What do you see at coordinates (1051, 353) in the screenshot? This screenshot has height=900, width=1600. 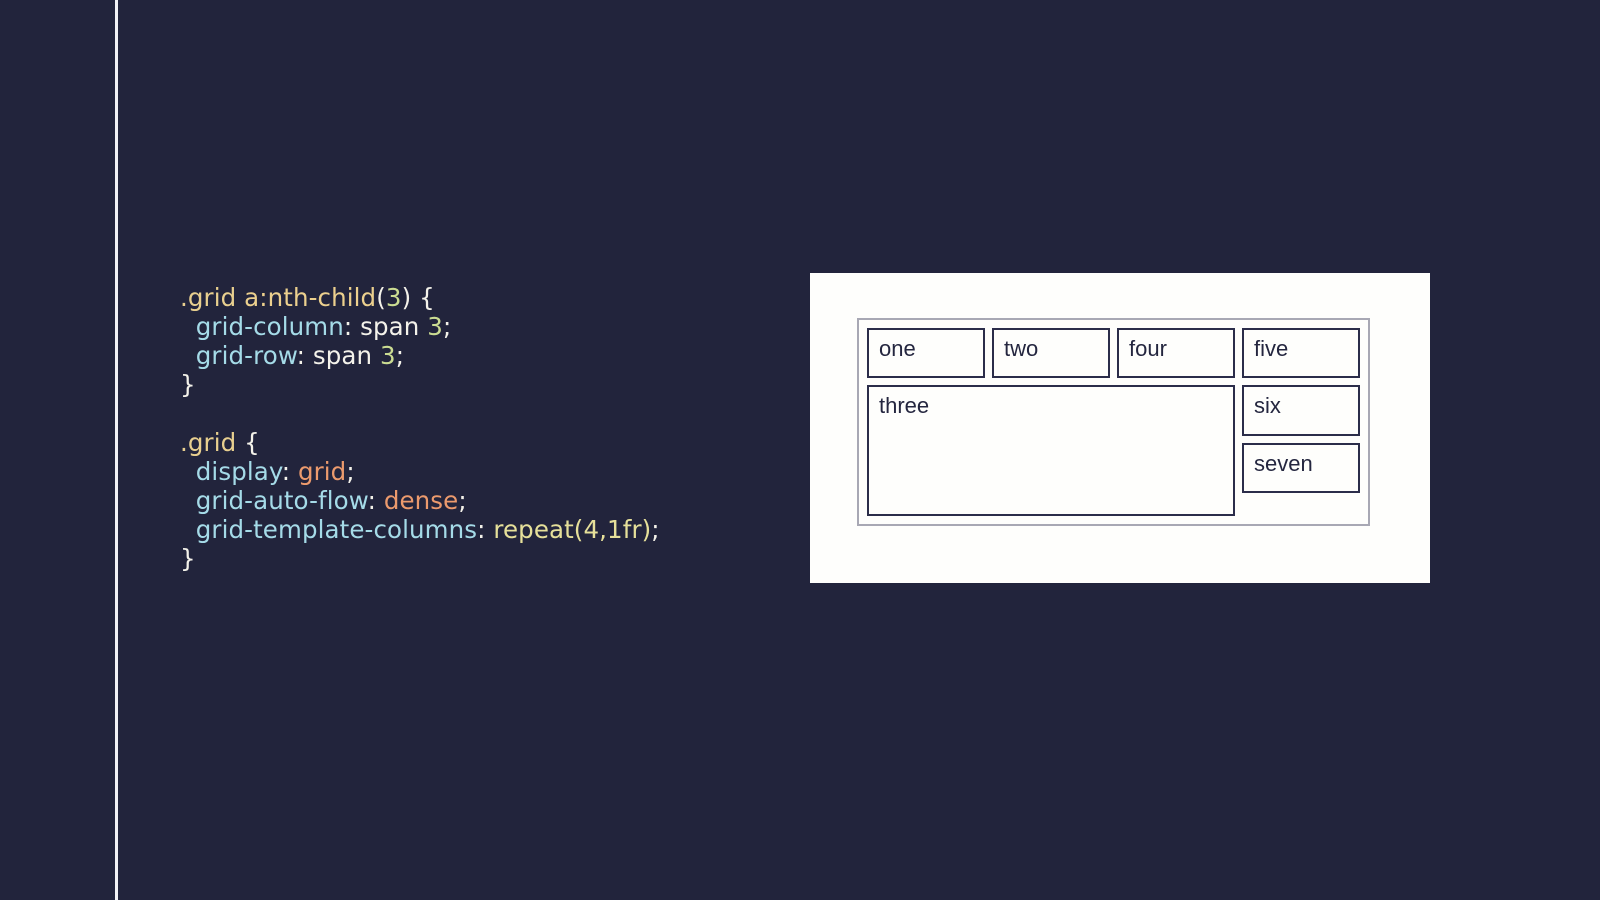 I see `grid-cell: two` at bounding box center [1051, 353].